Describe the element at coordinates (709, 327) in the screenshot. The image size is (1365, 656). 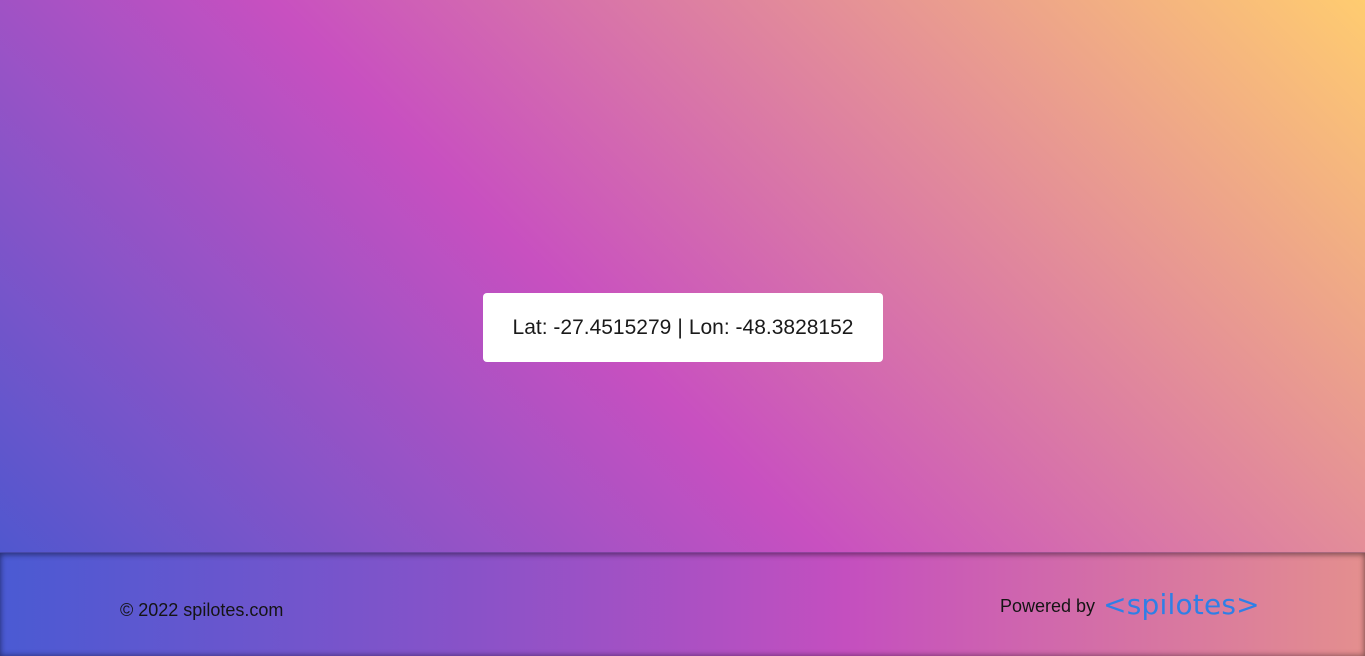
I see `longitude-label: Lon:` at that location.